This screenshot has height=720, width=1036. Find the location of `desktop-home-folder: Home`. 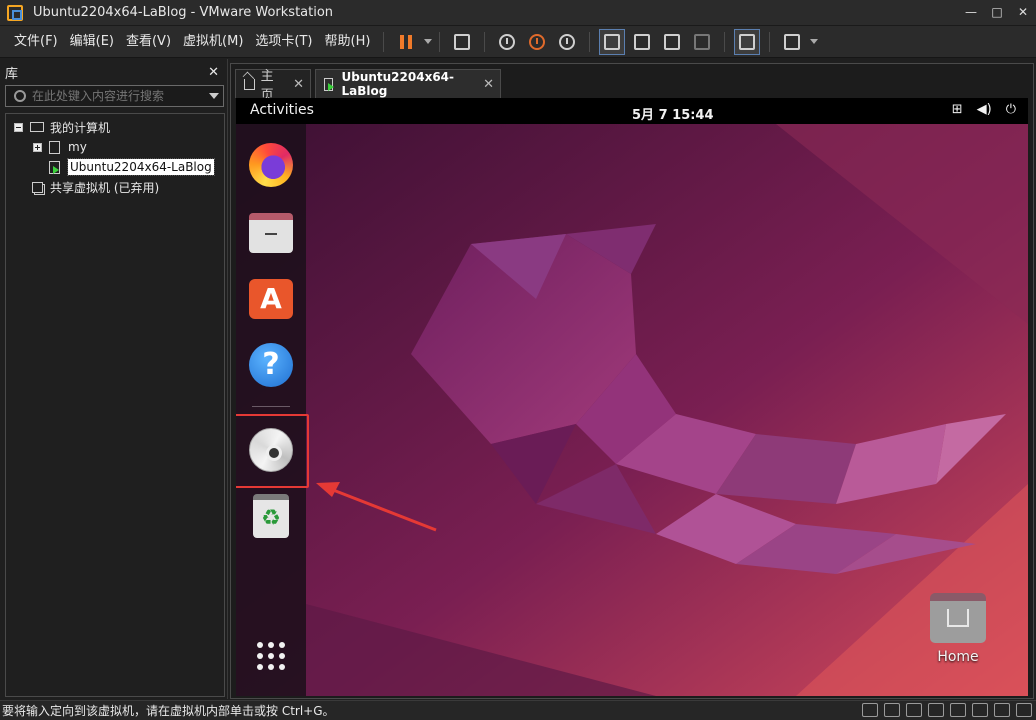

desktop-home-folder: Home is located at coordinates (958, 629).